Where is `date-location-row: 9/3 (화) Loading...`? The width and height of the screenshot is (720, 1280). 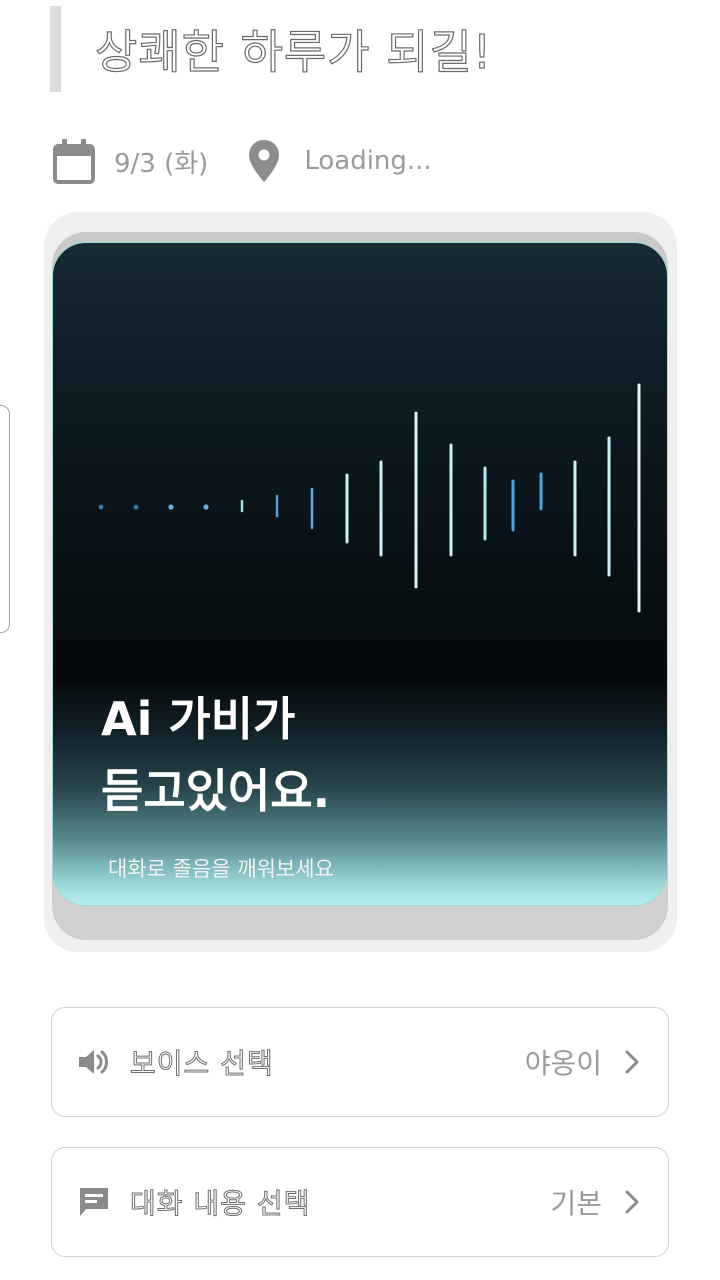
date-location-row: 9/3 (화) Loading... is located at coordinates (242, 161).